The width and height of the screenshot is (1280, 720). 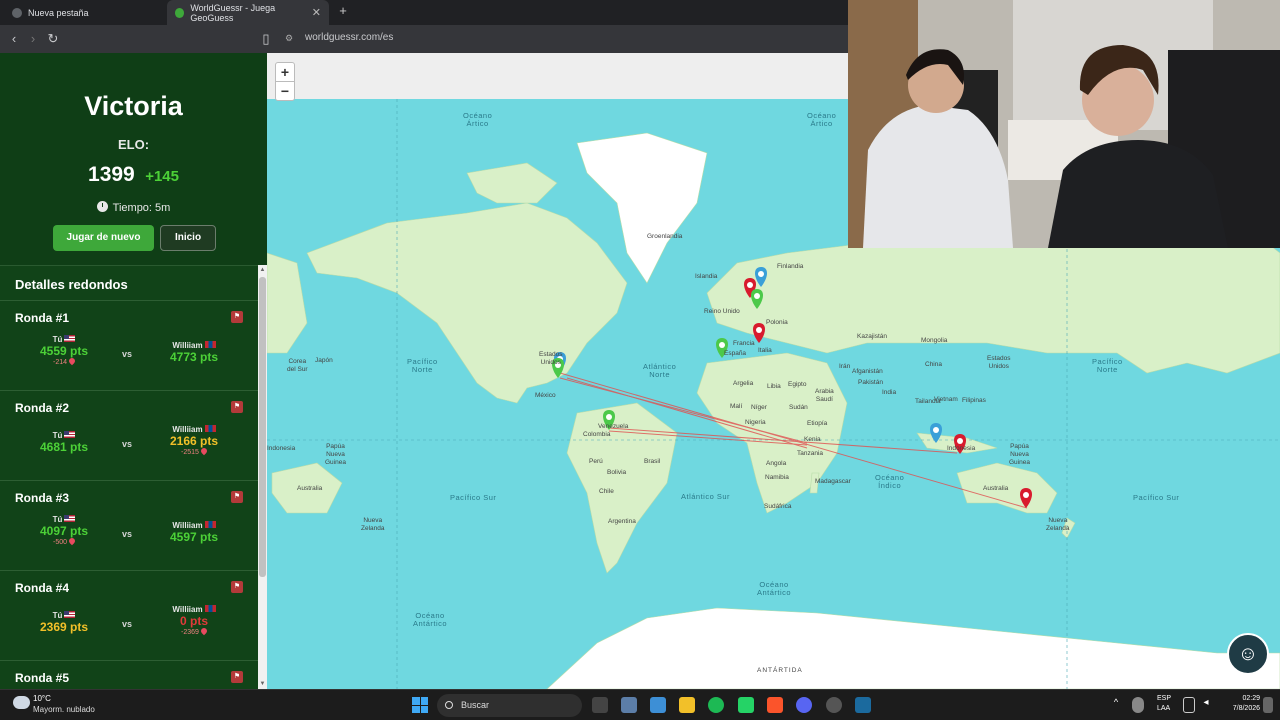 I want to click on scroll-thumb, so click(x=262, y=427).